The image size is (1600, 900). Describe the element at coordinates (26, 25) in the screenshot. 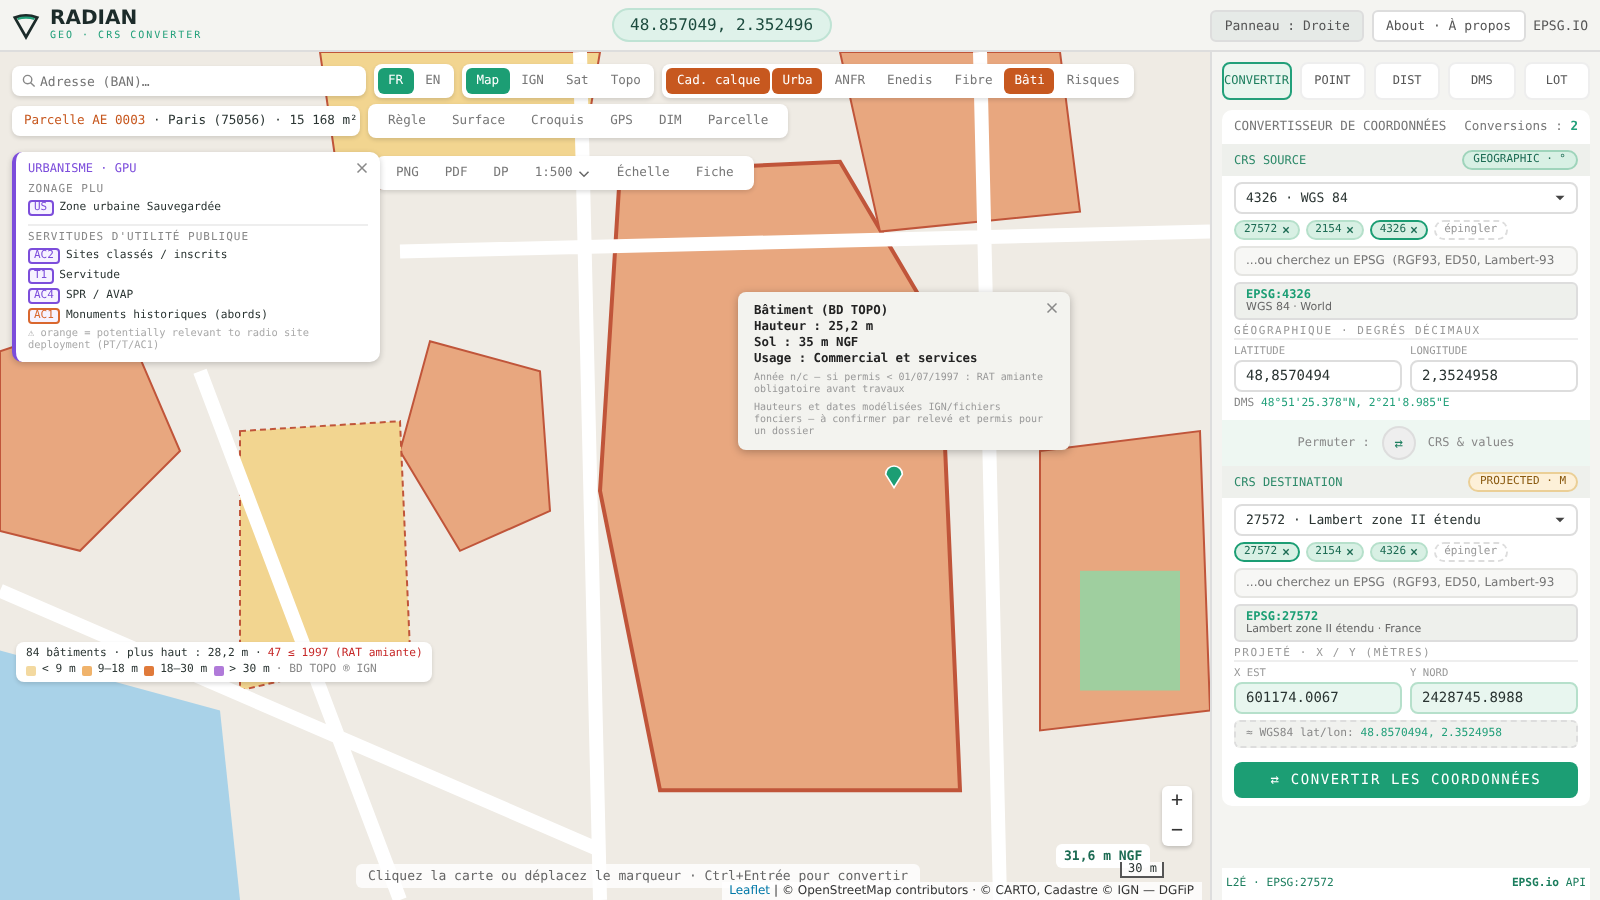

I see `logo-icon` at that location.